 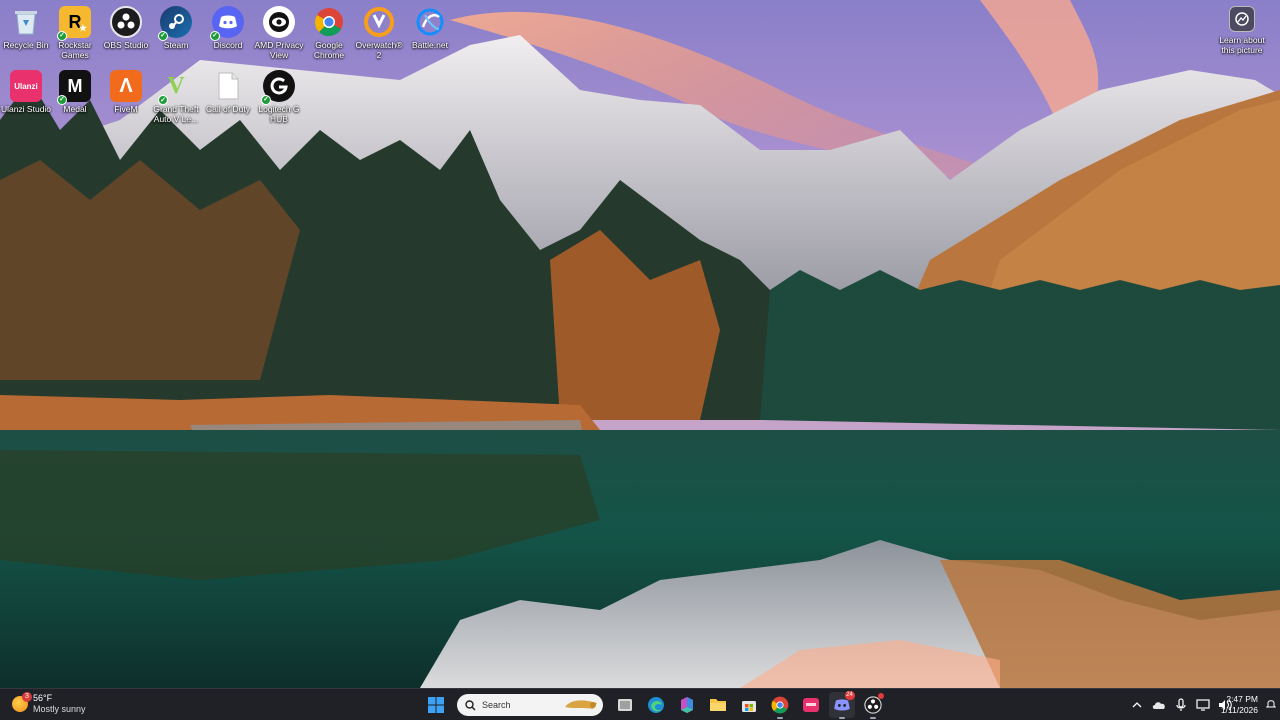 I want to click on recording-dot-icon, so click(x=880, y=696).